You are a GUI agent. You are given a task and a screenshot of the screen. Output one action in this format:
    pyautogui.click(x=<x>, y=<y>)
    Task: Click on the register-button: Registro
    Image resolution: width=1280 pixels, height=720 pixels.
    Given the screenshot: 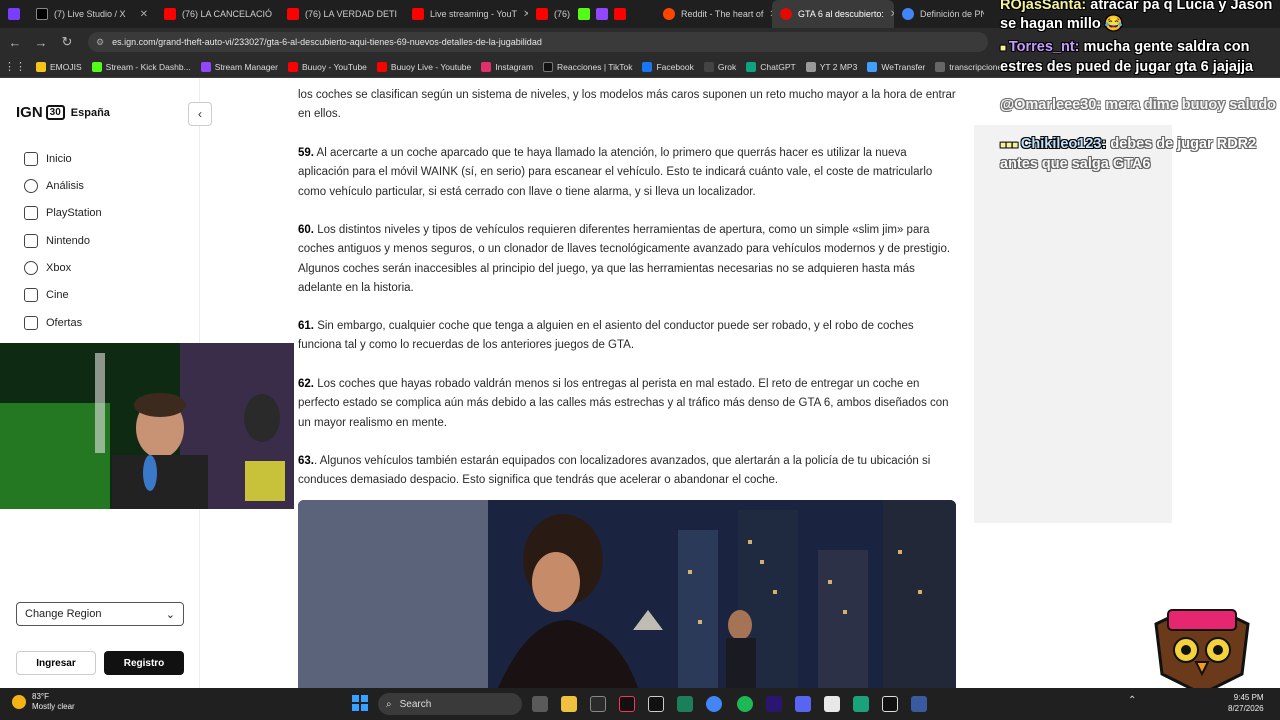 What is the action you would take?
    pyautogui.click(x=144, y=663)
    